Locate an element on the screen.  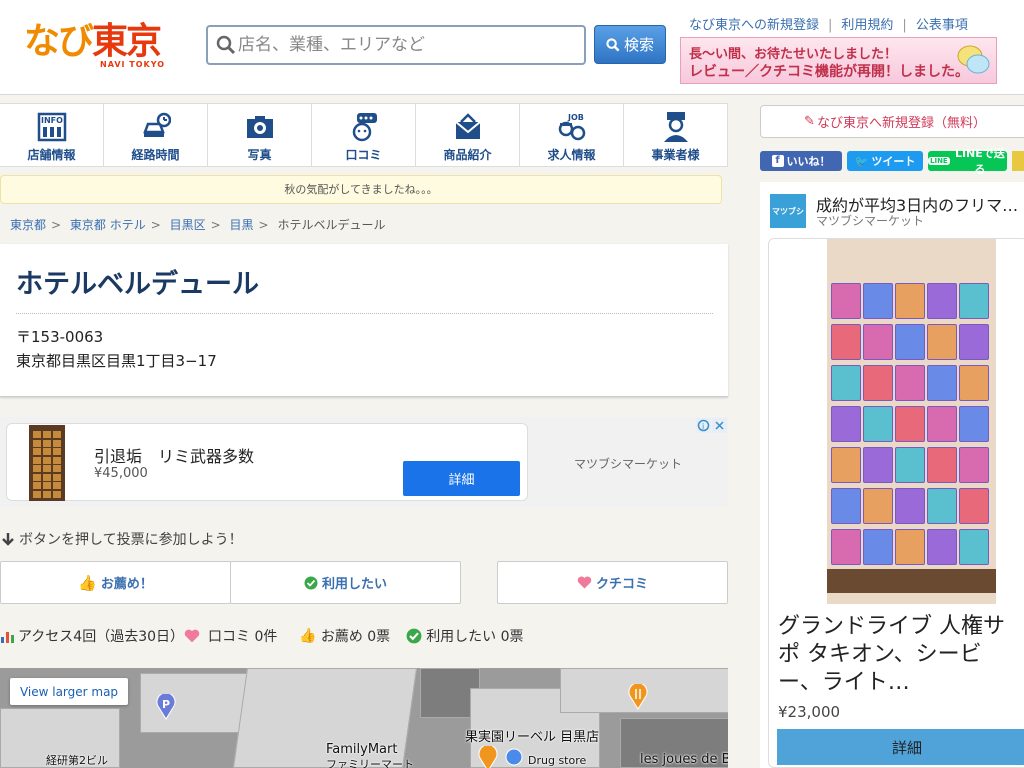
search-button: 検索 is located at coordinates (630, 44).